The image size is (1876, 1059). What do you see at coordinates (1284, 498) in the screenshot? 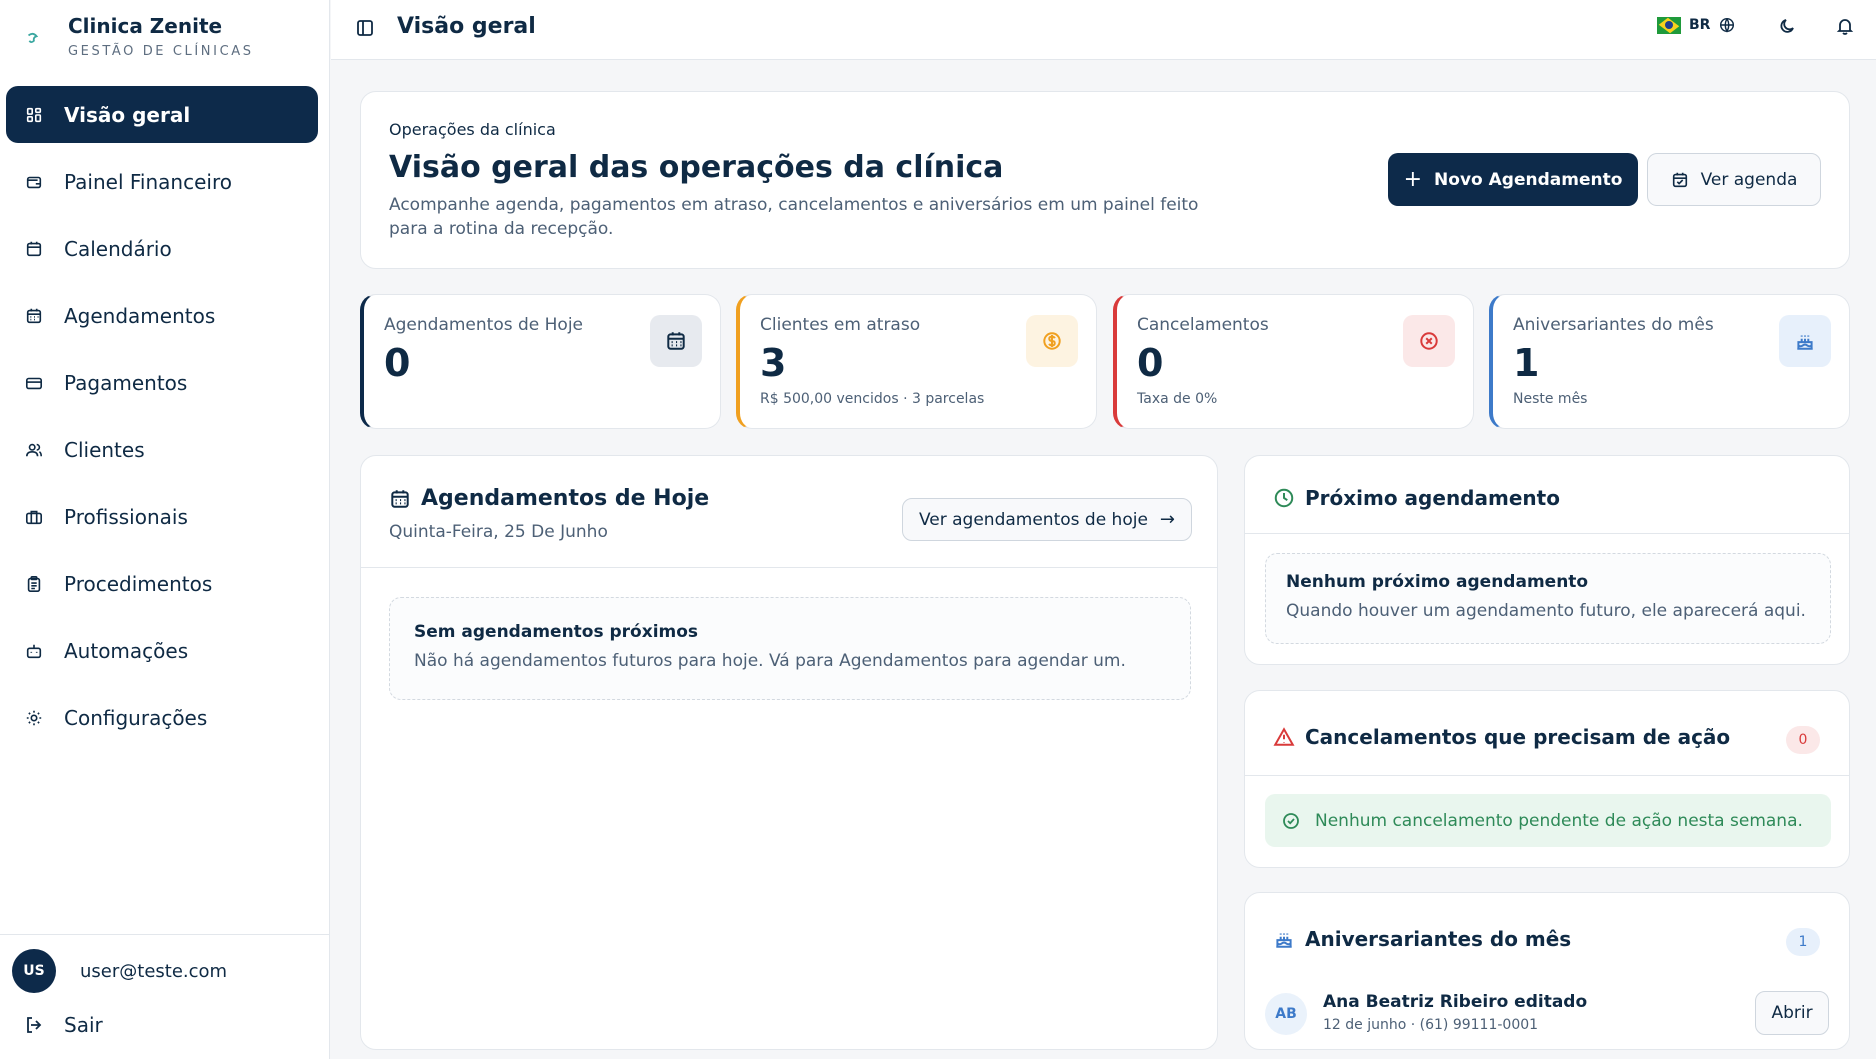
I see `clock-icon` at bounding box center [1284, 498].